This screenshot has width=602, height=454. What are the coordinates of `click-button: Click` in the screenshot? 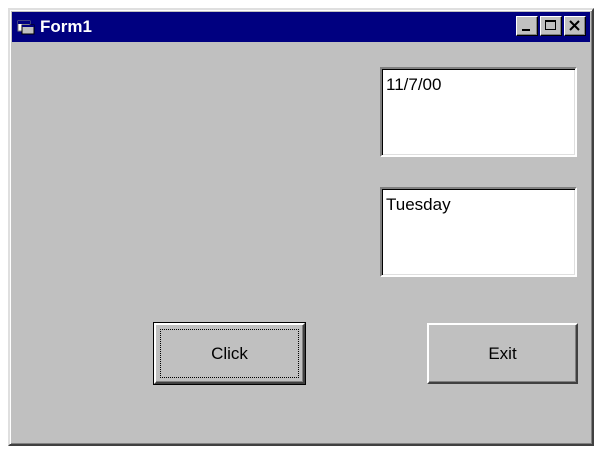 It's located at (229, 353).